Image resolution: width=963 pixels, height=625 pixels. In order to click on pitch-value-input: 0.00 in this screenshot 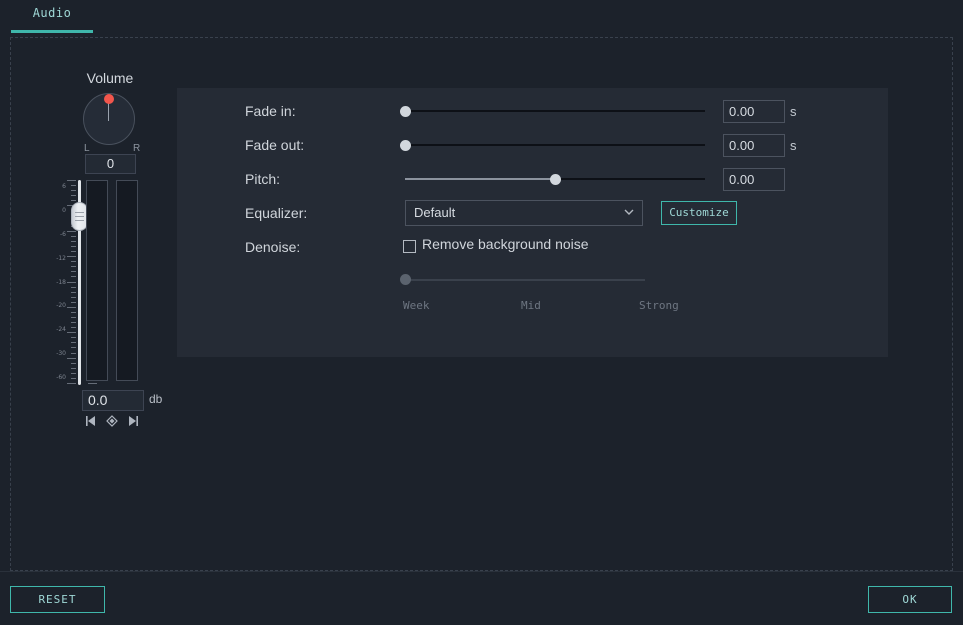, I will do `click(754, 179)`.